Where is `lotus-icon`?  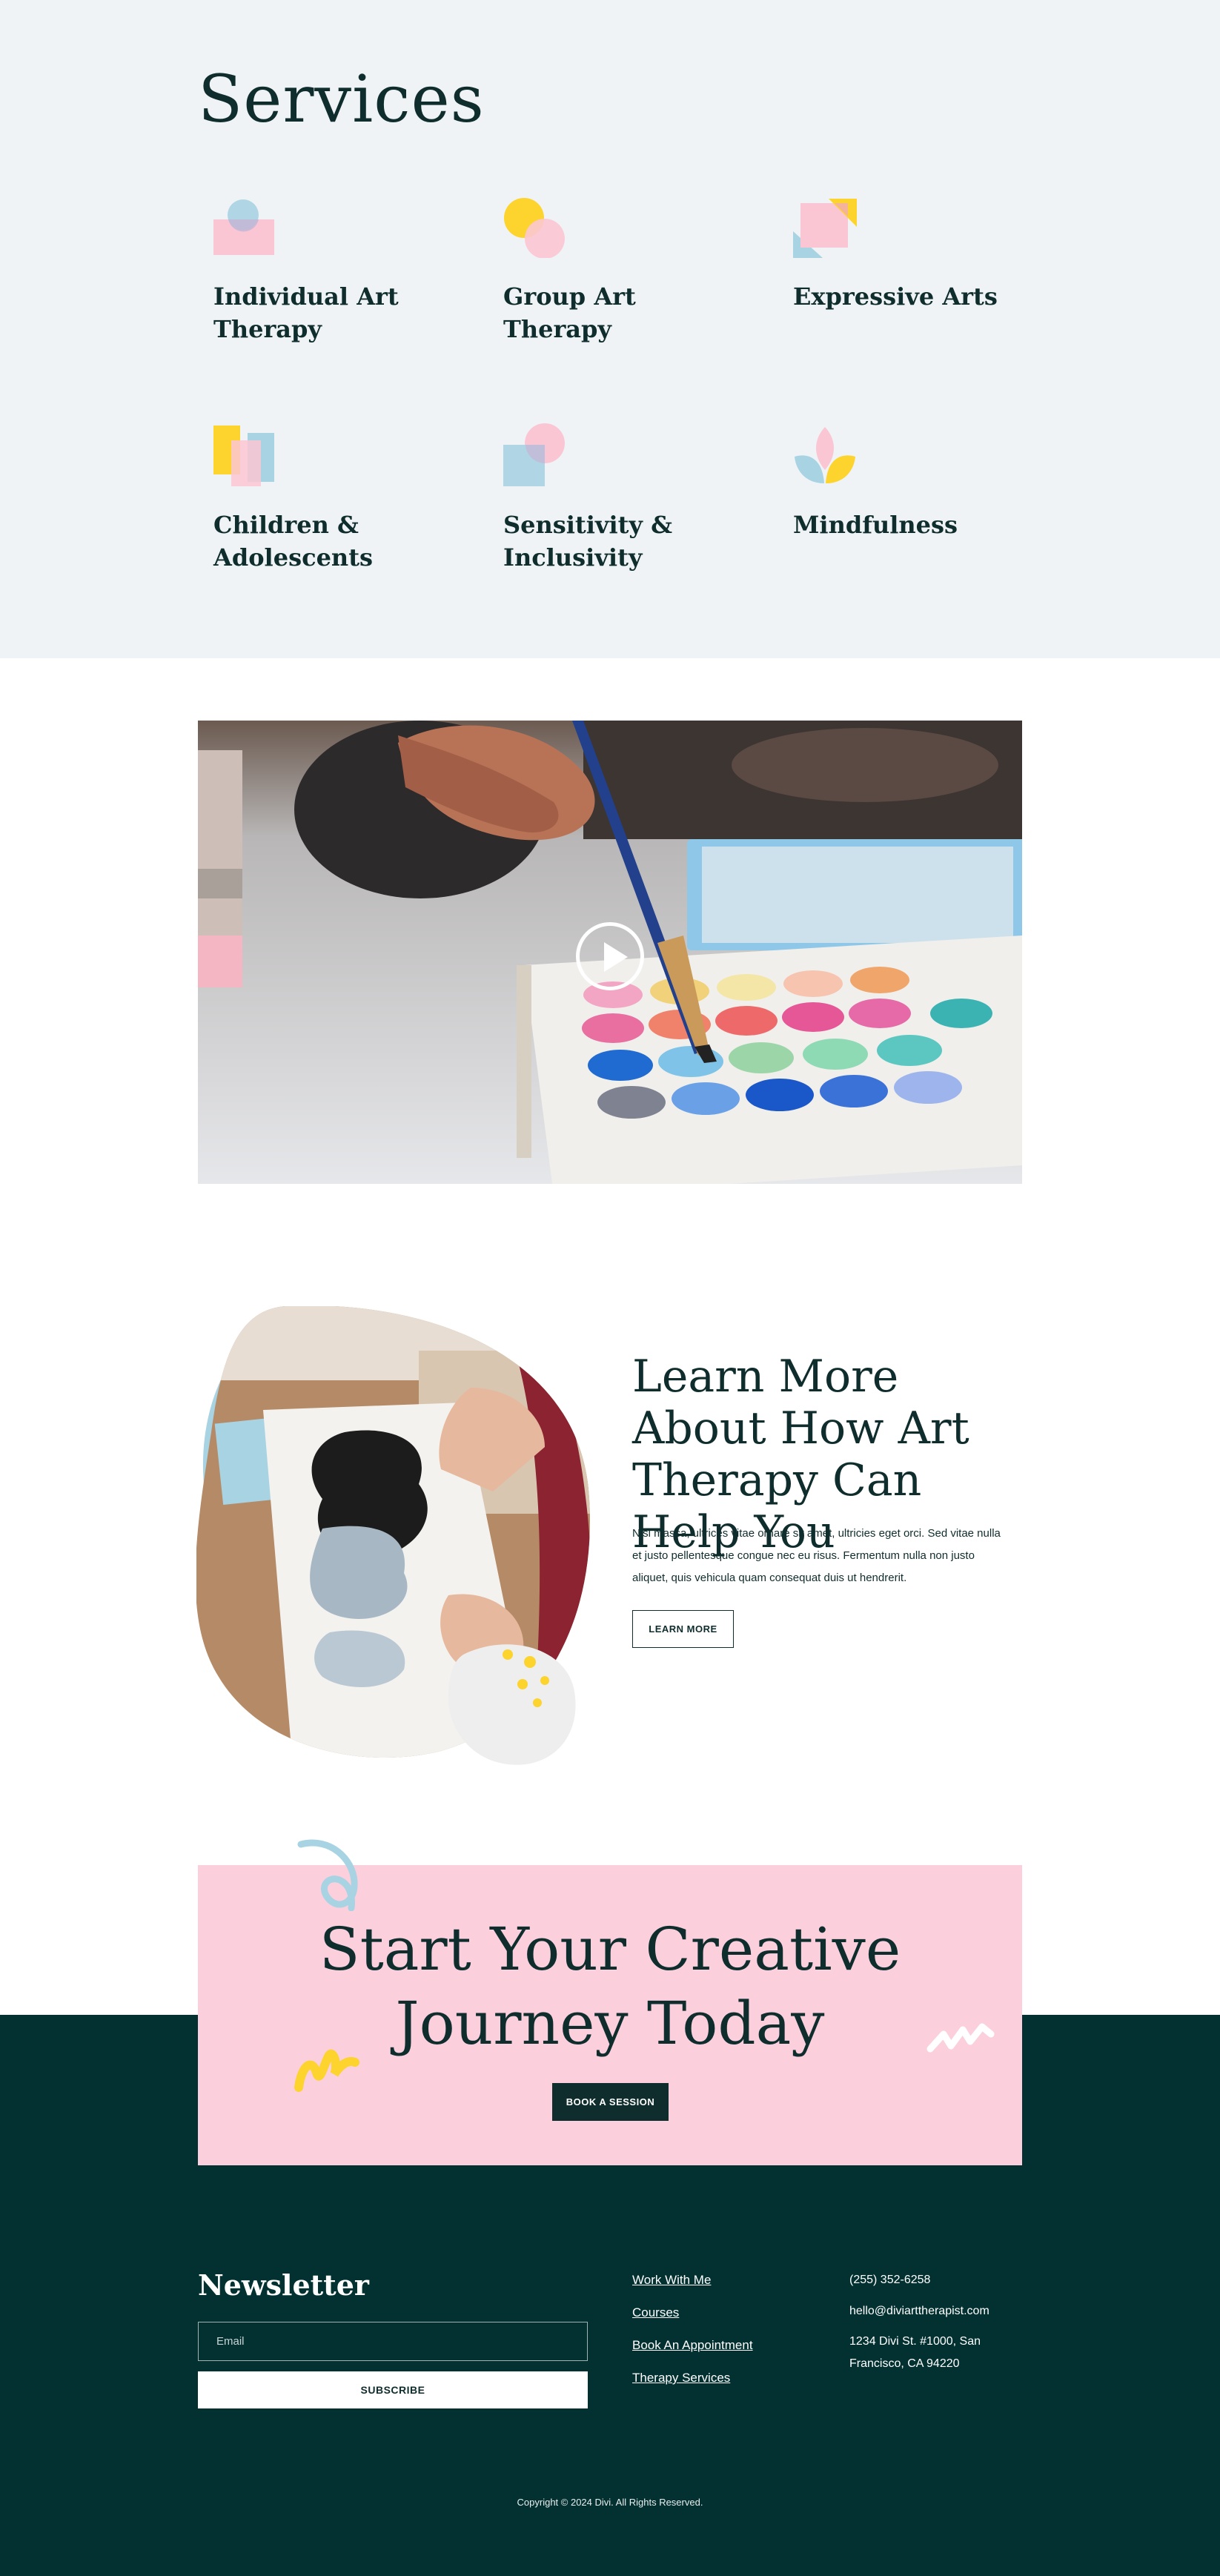
lotus-icon is located at coordinates (825, 455).